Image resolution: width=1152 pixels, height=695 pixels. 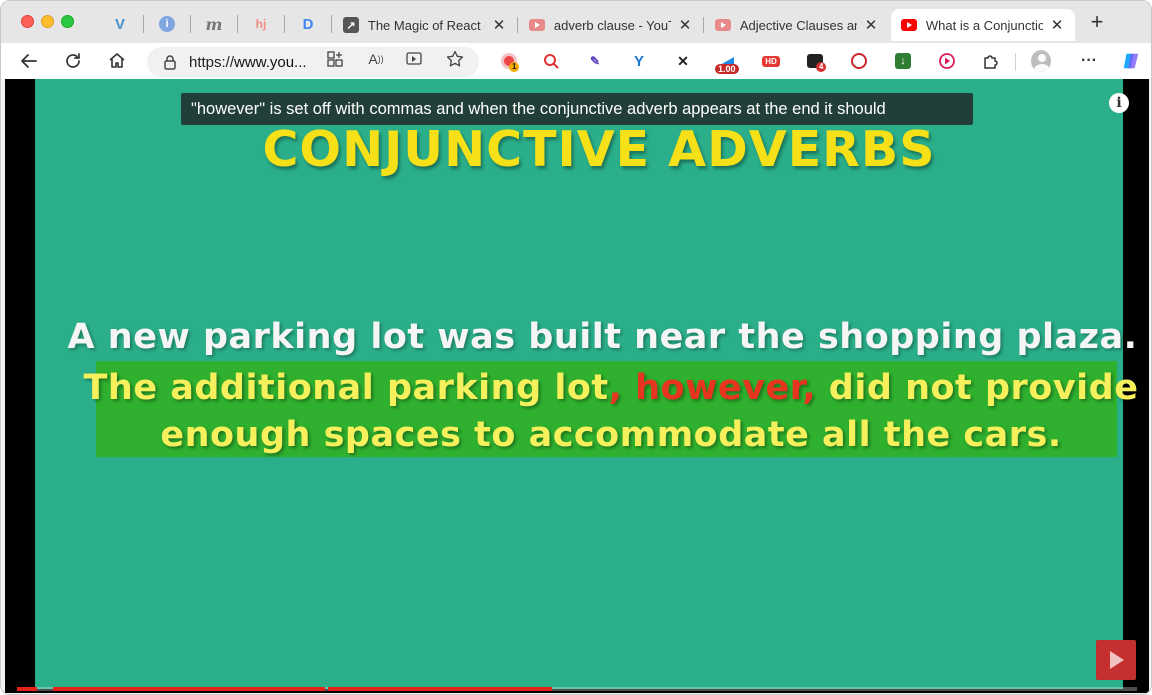 I want to click on hd-extension-icon: HD, so click(x=771, y=61).